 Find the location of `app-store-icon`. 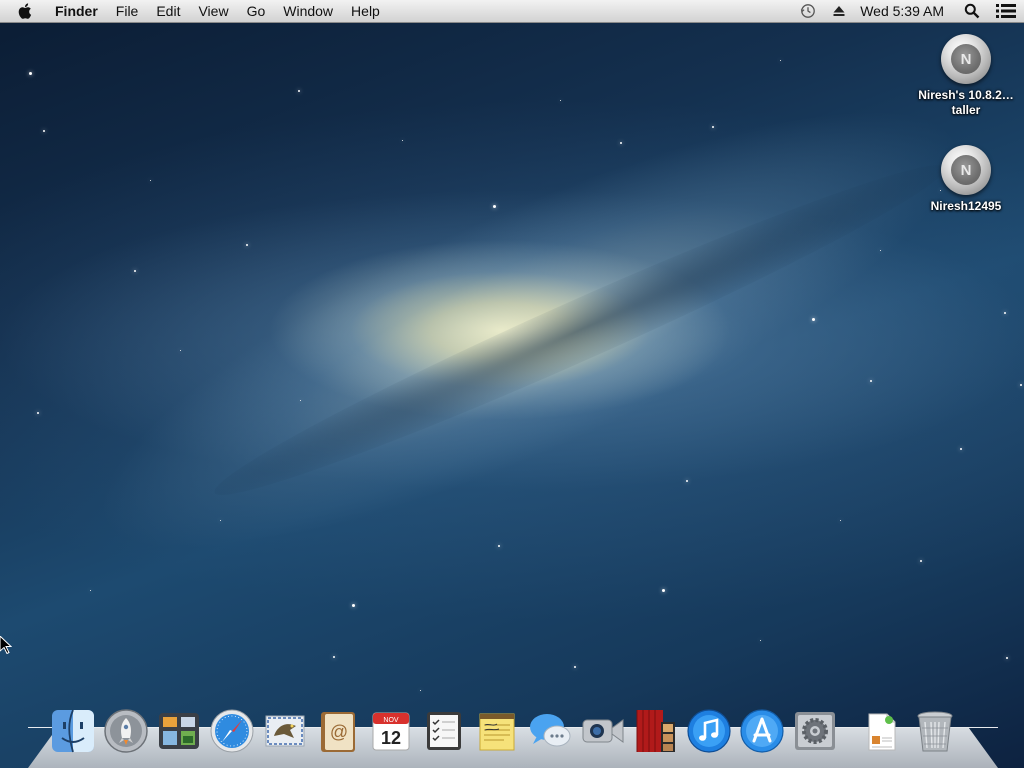

app-store-icon is located at coordinates (762, 731).